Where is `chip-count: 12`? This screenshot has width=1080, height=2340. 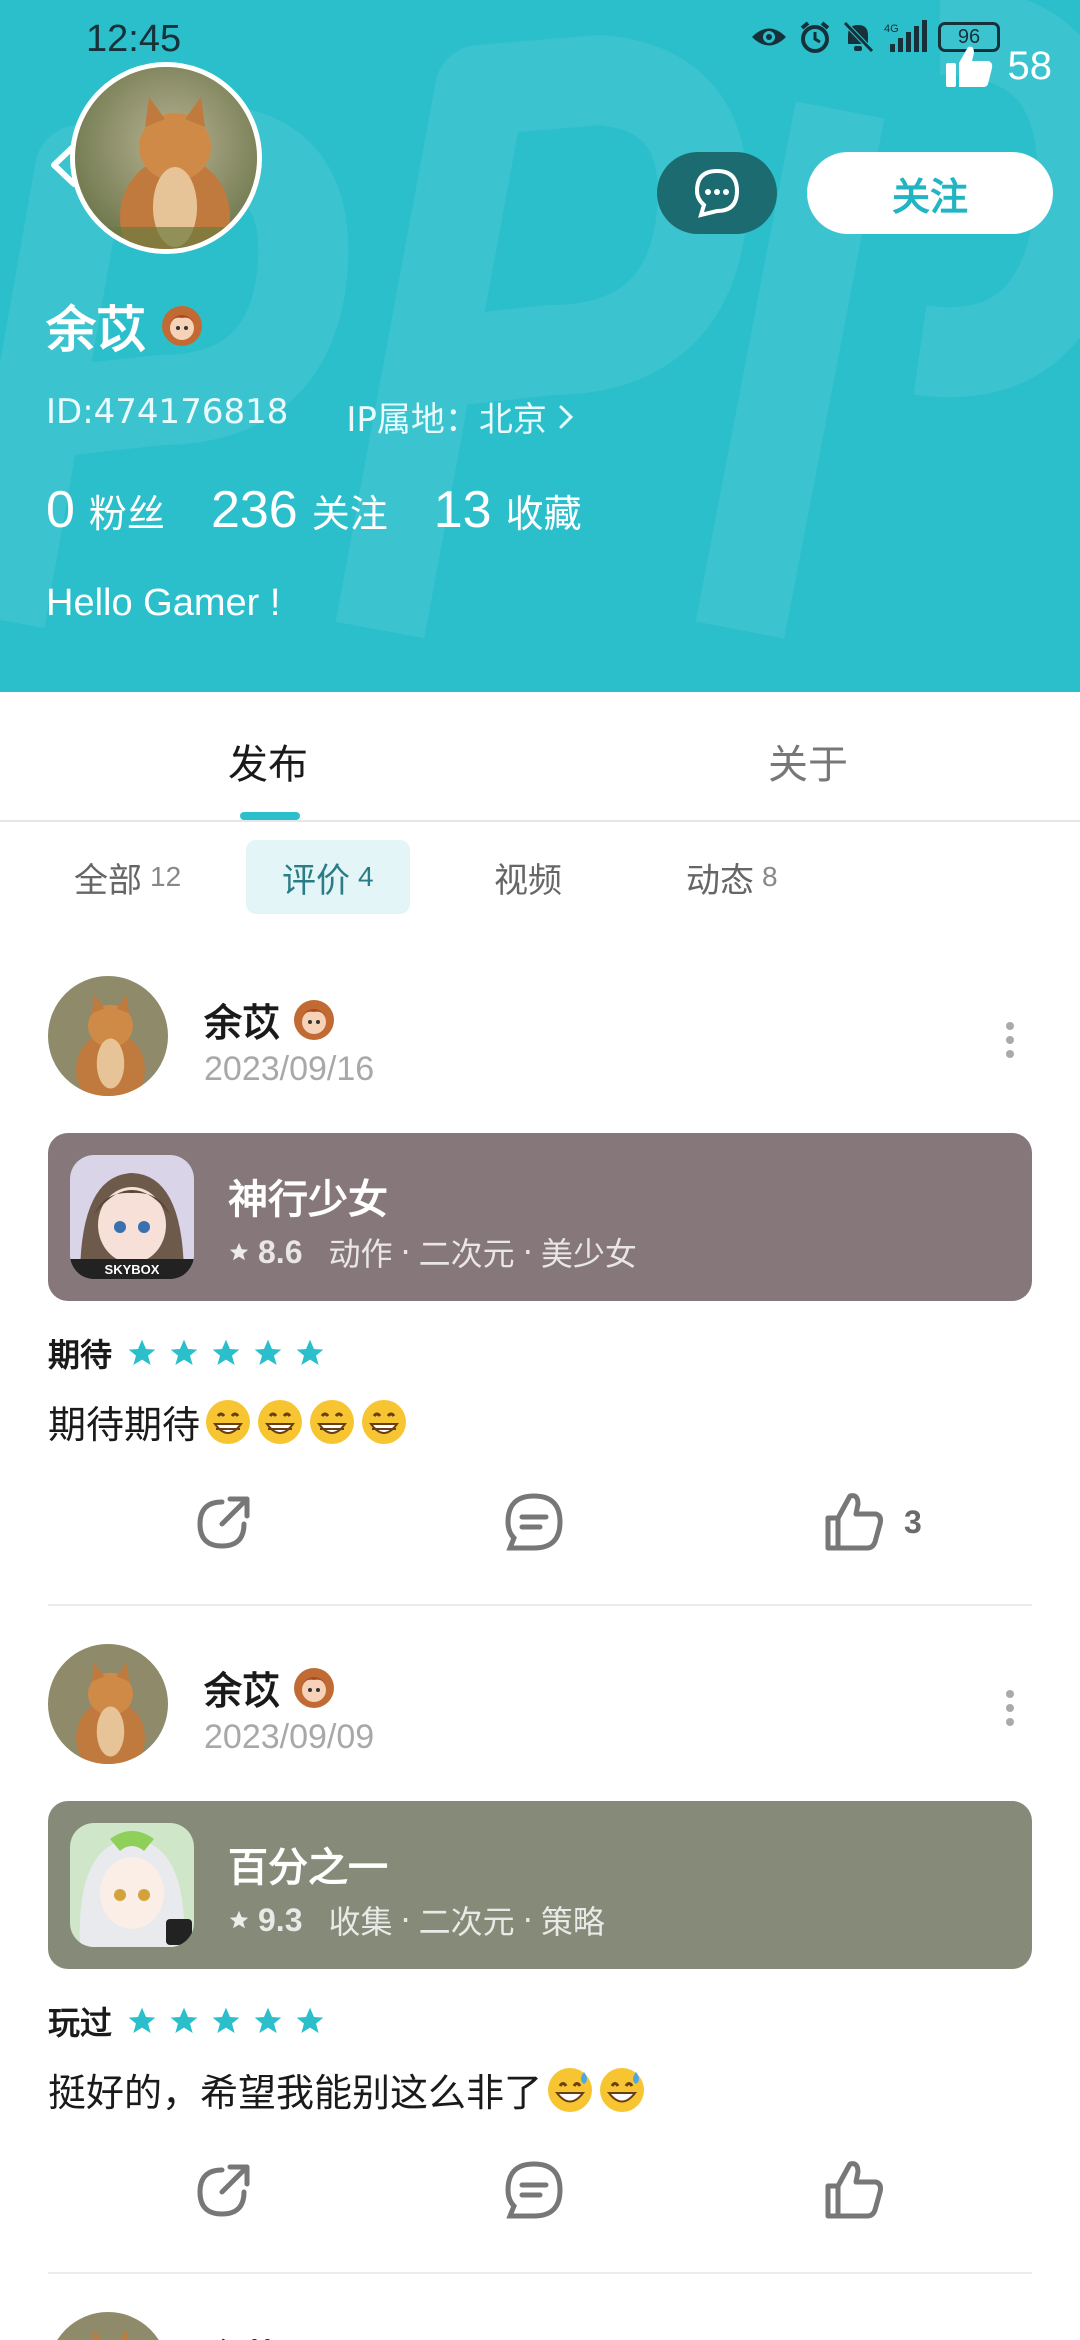 chip-count: 12 is located at coordinates (166, 876).